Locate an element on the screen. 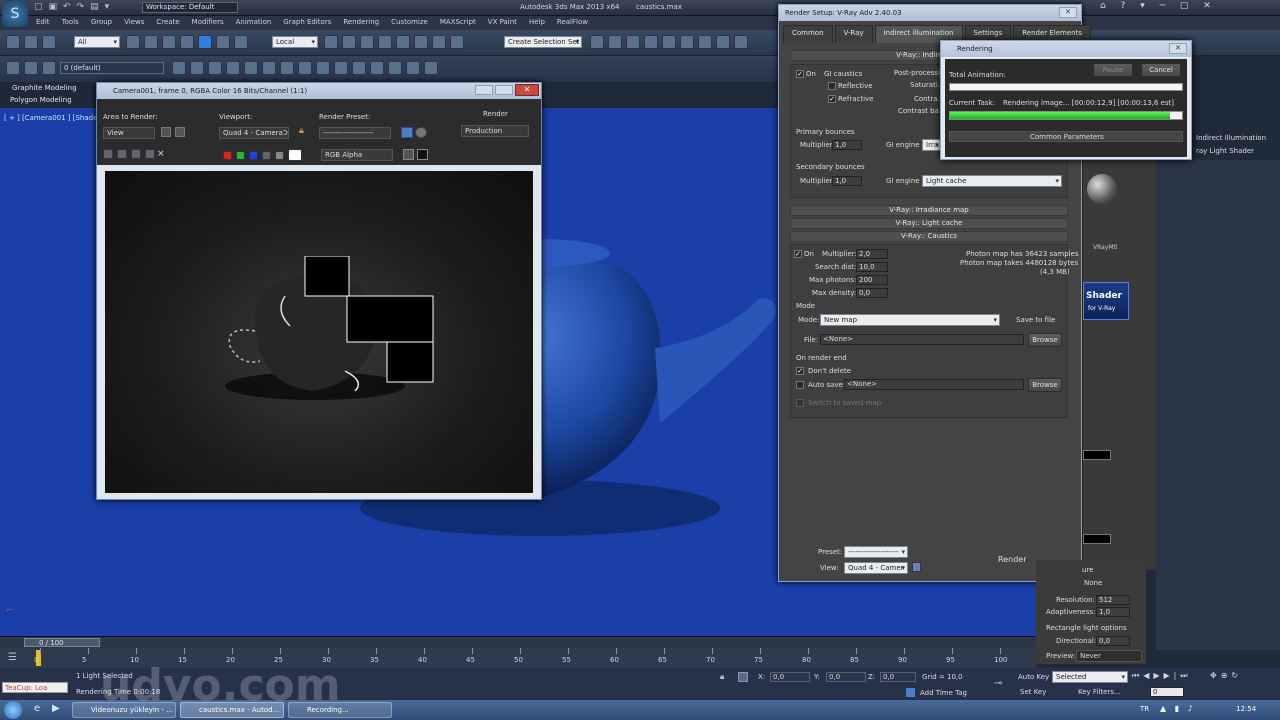  mode-dropdown: New map is located at coordinates (910, 320).